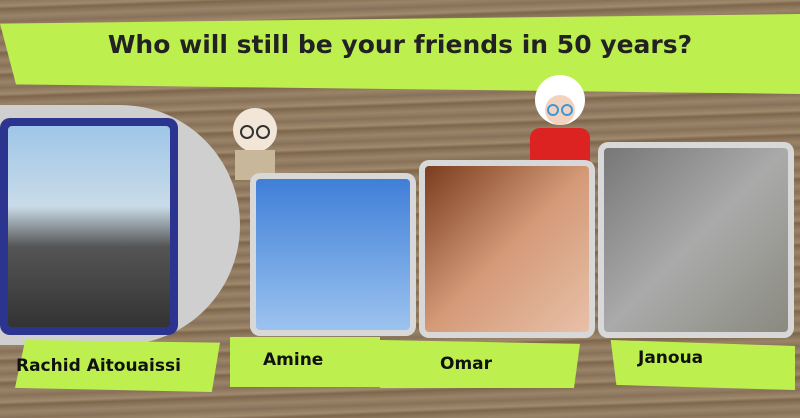  What do you see at coordinates (98, 366) in the screenshot?
I see `friend-name: Rachid Aitouaissi` at bounding box center [98, 366].